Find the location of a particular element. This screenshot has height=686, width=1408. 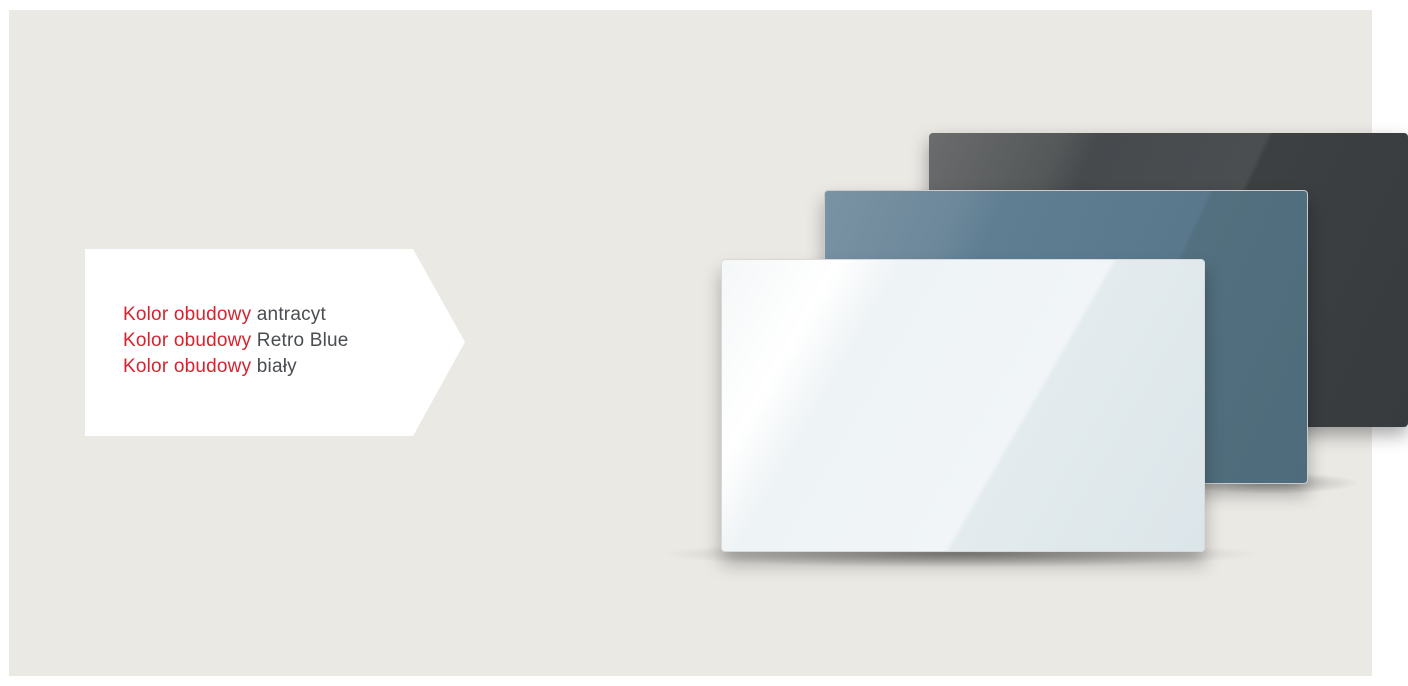

color-option-value: Retro Blue is located at coordinates (302, 340).